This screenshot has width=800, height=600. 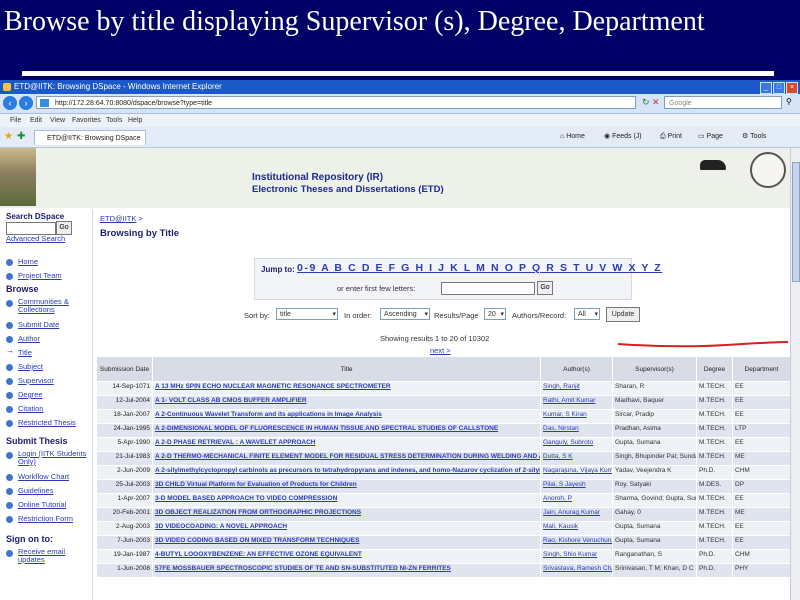 What do you see at coordinates (405, 314) in the screenshot?
I see `order-select: Ascending` at bounding box center [405, 314].